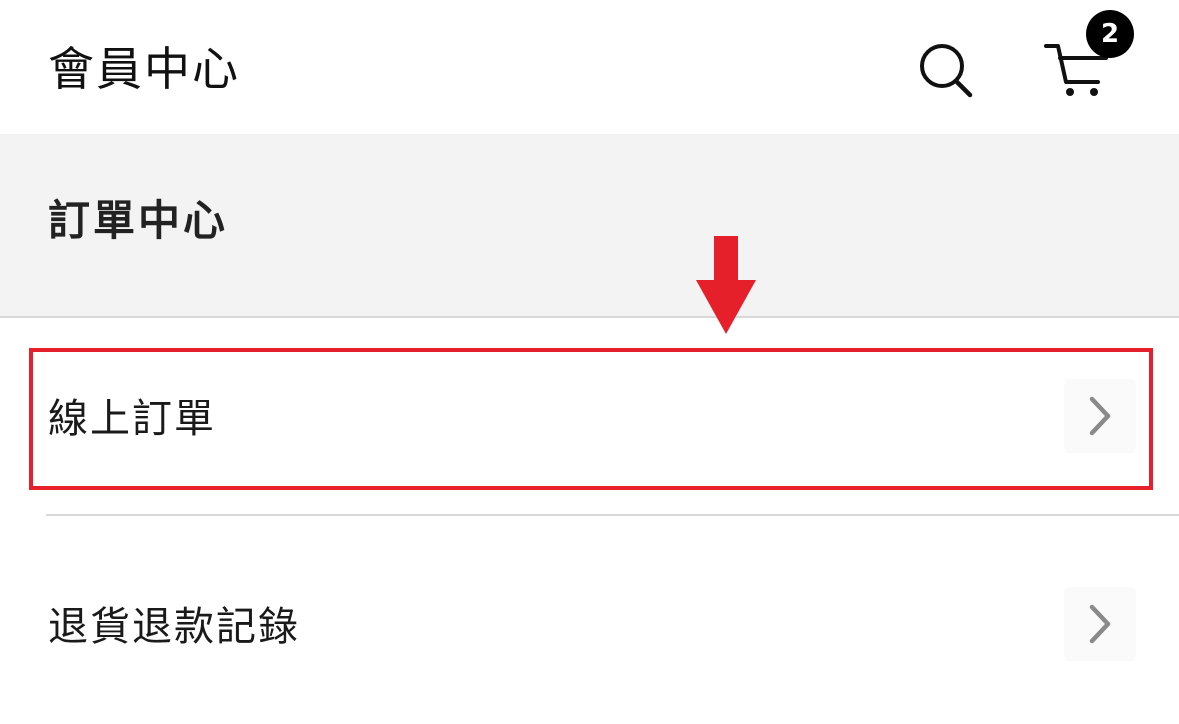 The image size is (1179, 724). I want to click on search-button, so click(947, 69).